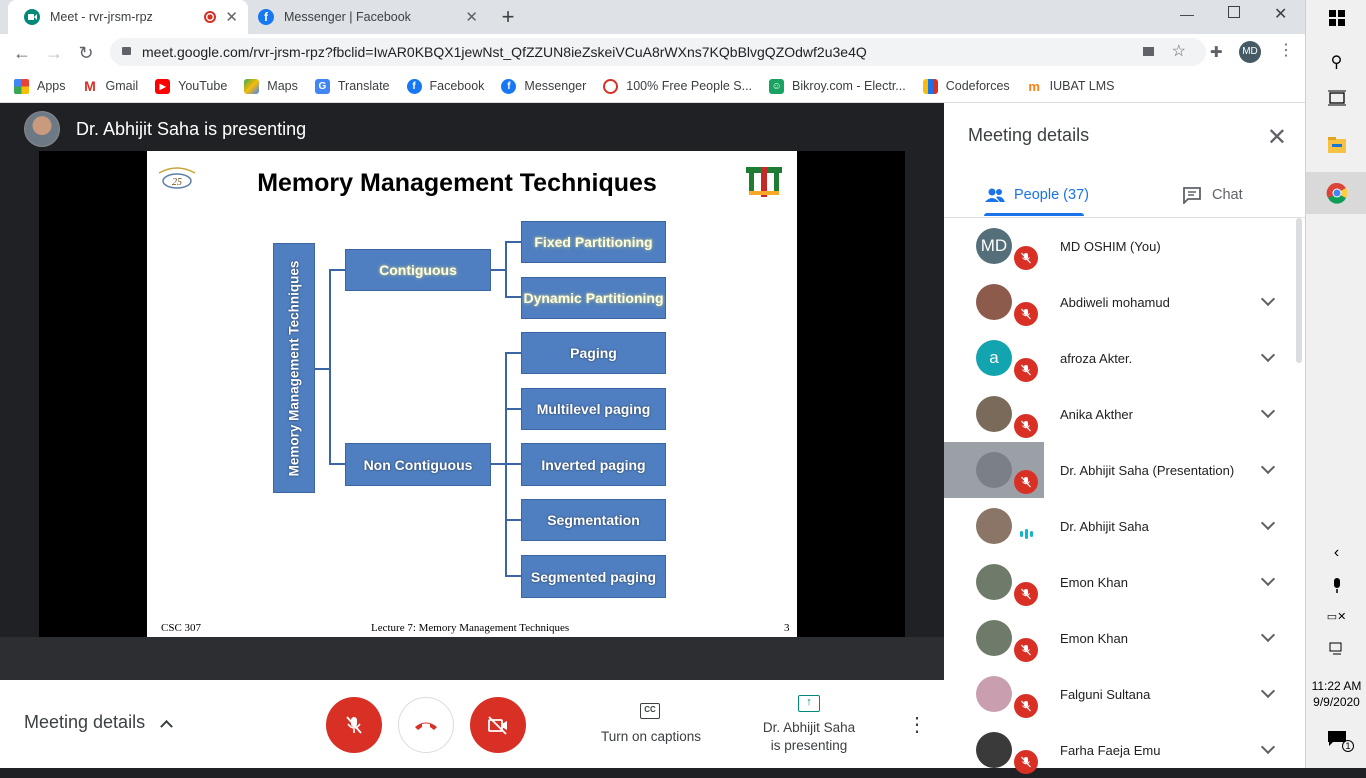 Image resolution: width=1366 pixels, height=778 pixels. What do you see at coordinates (1124, 470) in the screenshot?
I see `participant-row: Dr. Abhijit Saha (Presentation)` at bounding box center [1124, 470].